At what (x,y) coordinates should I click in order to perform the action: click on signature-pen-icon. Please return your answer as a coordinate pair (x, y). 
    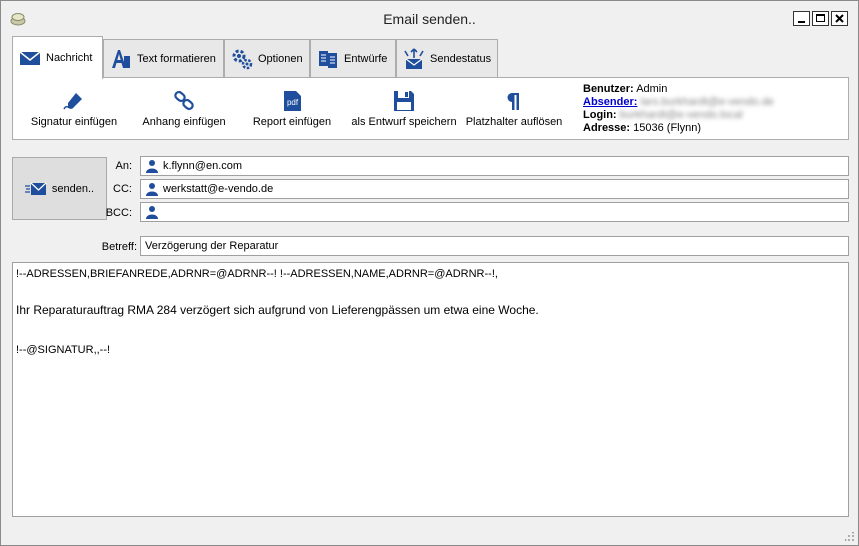
    Looking at the image, I should click on (72, 101).